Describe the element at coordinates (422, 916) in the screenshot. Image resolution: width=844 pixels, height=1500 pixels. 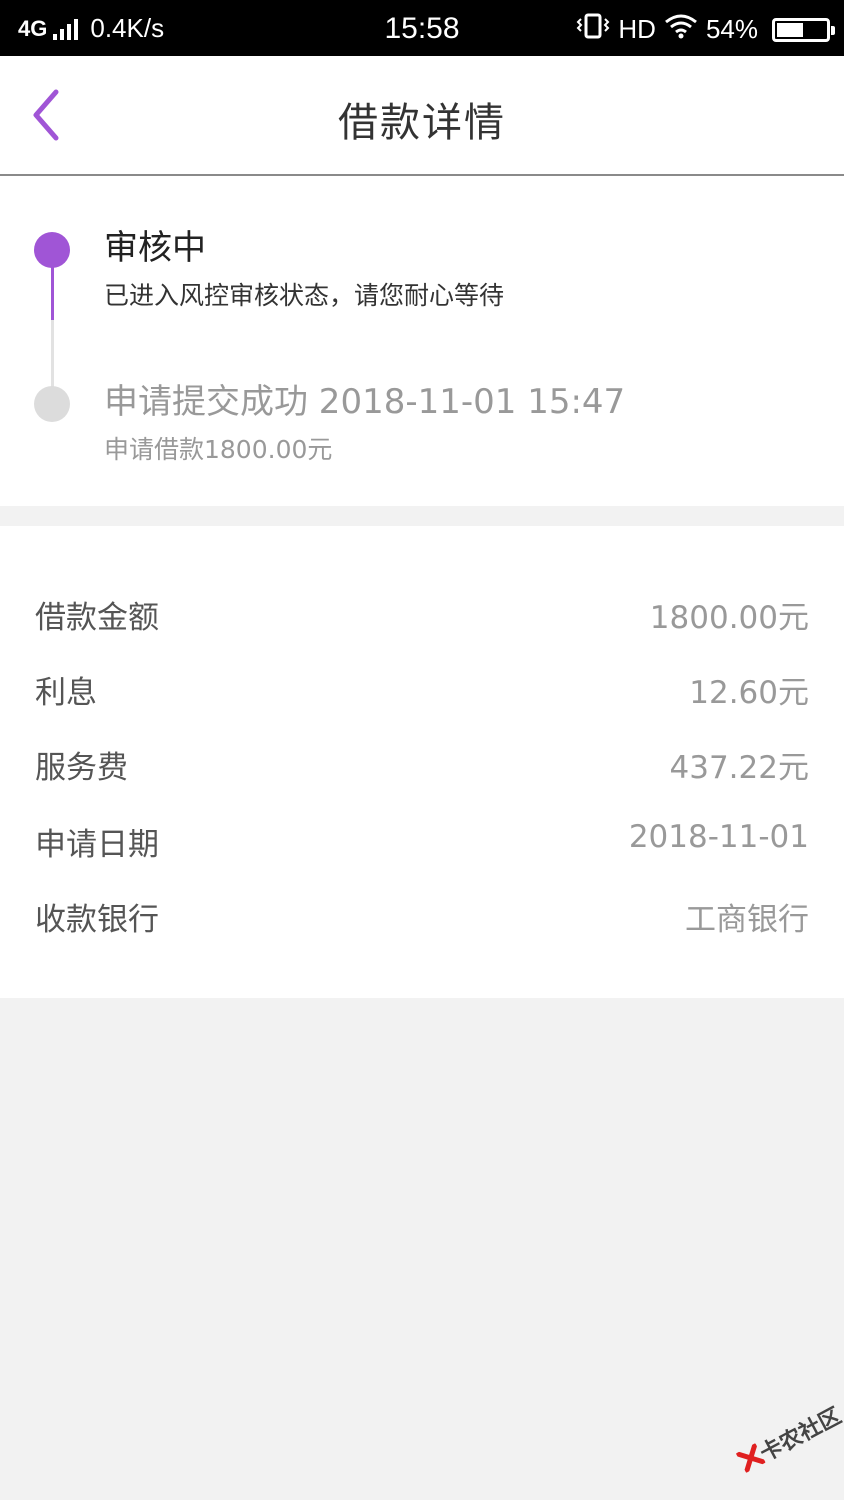
I see `detail-row-bank: 收款银行 工商银行` at that location.